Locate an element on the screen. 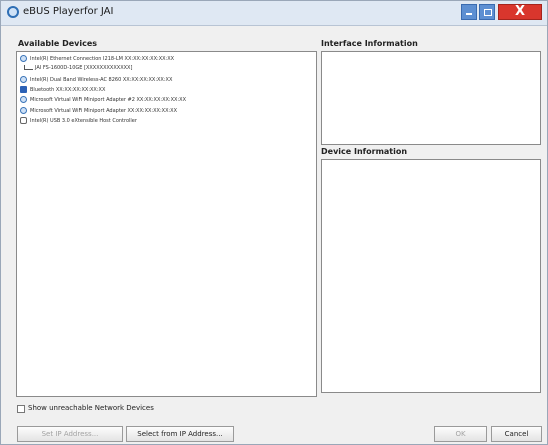 This screenshot has width=548, height=445. title-bar: eBUS Playerfor JAI X is located at coordinates (274, 13).